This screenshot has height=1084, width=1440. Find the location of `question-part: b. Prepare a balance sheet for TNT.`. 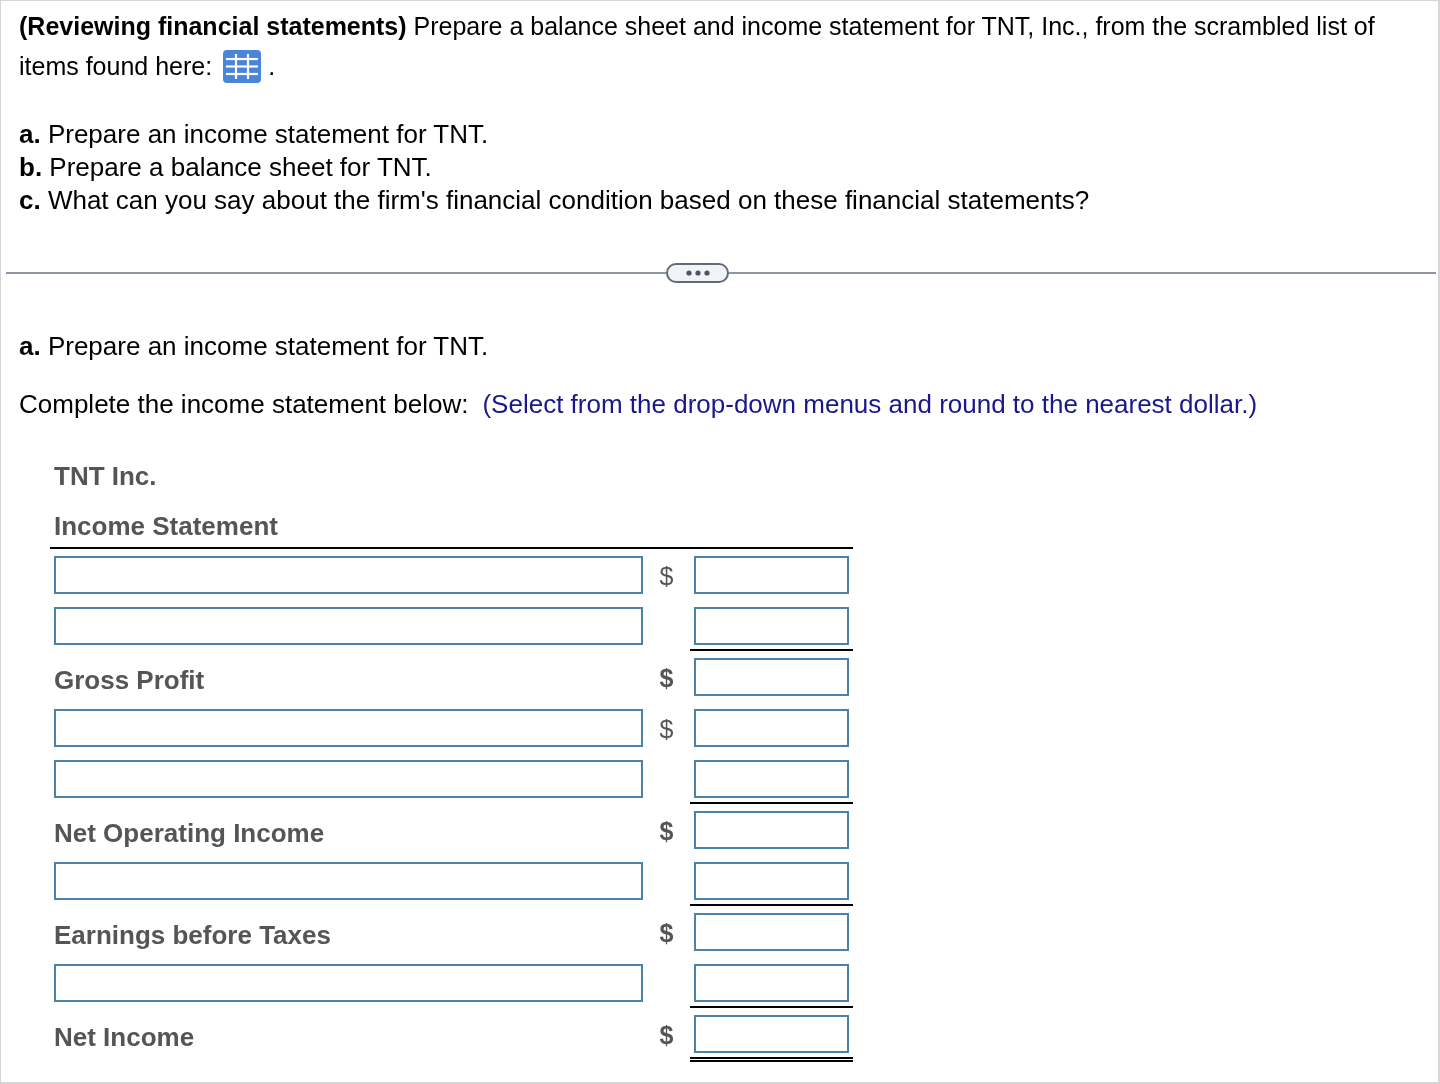

question-part: b. Prepare a balance sheet for TNT. is located at coordinates (226, 167).